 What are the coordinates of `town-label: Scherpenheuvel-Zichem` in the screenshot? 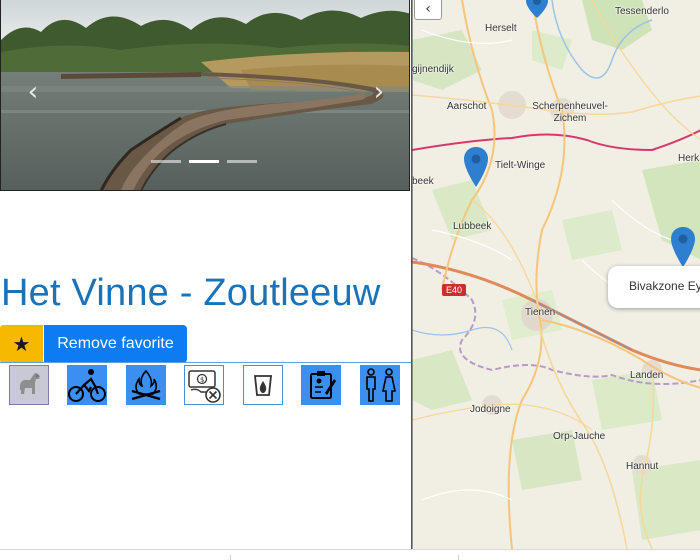 It's located at (570, 112).